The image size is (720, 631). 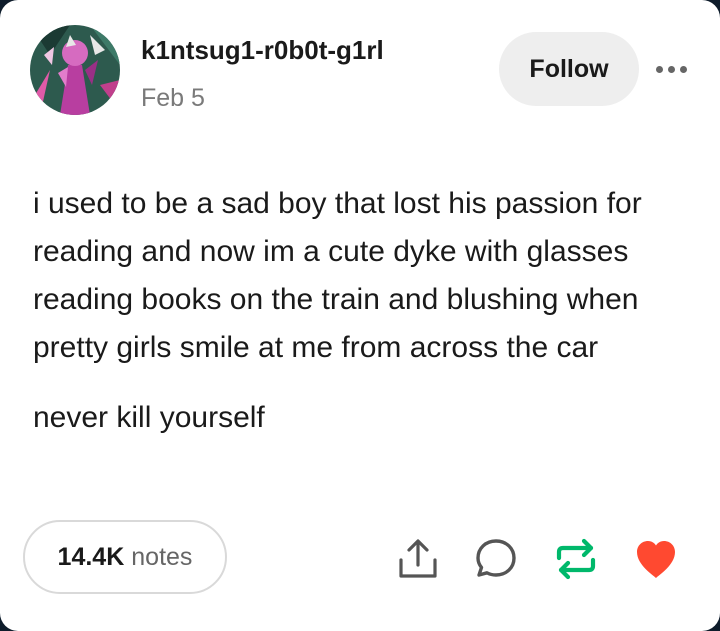 I want to click on post-date: Feb 5, so click(x=173, y=98).